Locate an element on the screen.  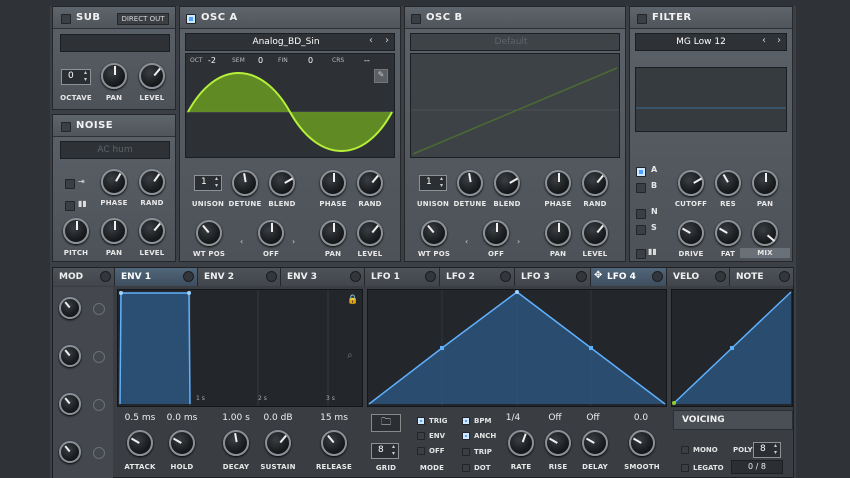
mono-checkbox is located at coordinates (685, 450).